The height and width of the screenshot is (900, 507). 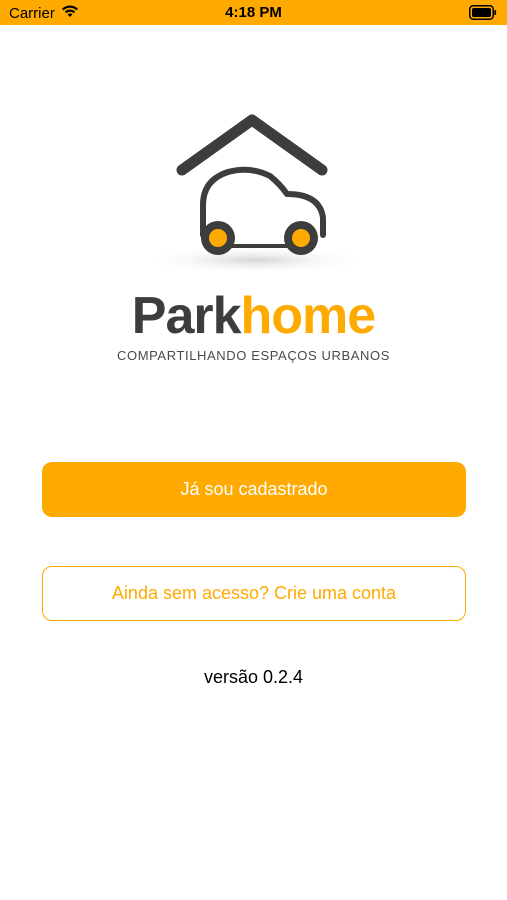 What do you see at coordinates (308, 316) in the screenshot?
I see `brand-home: home` at bounding box center [308, 316].